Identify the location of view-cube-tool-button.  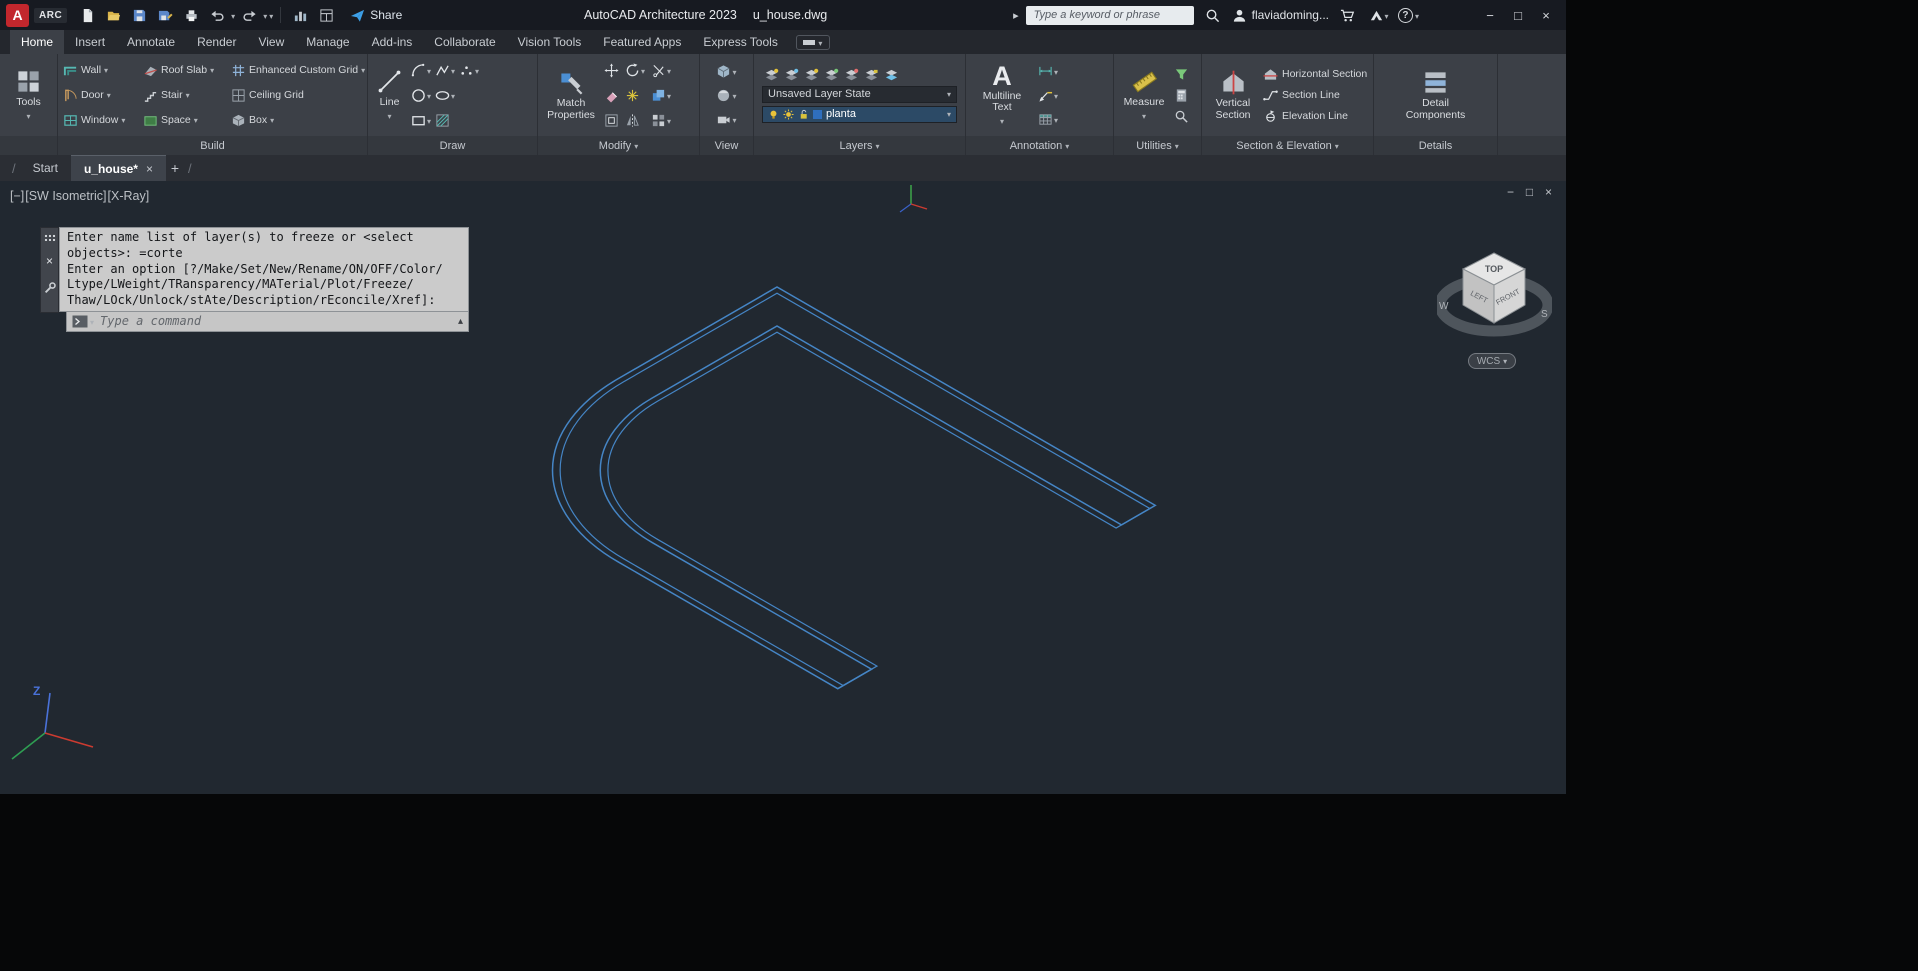
(726, 71).